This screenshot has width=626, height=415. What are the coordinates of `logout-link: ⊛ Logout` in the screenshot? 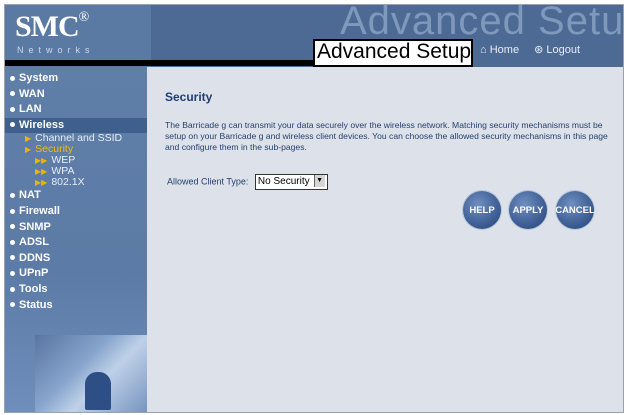 It's located at (557, 50).